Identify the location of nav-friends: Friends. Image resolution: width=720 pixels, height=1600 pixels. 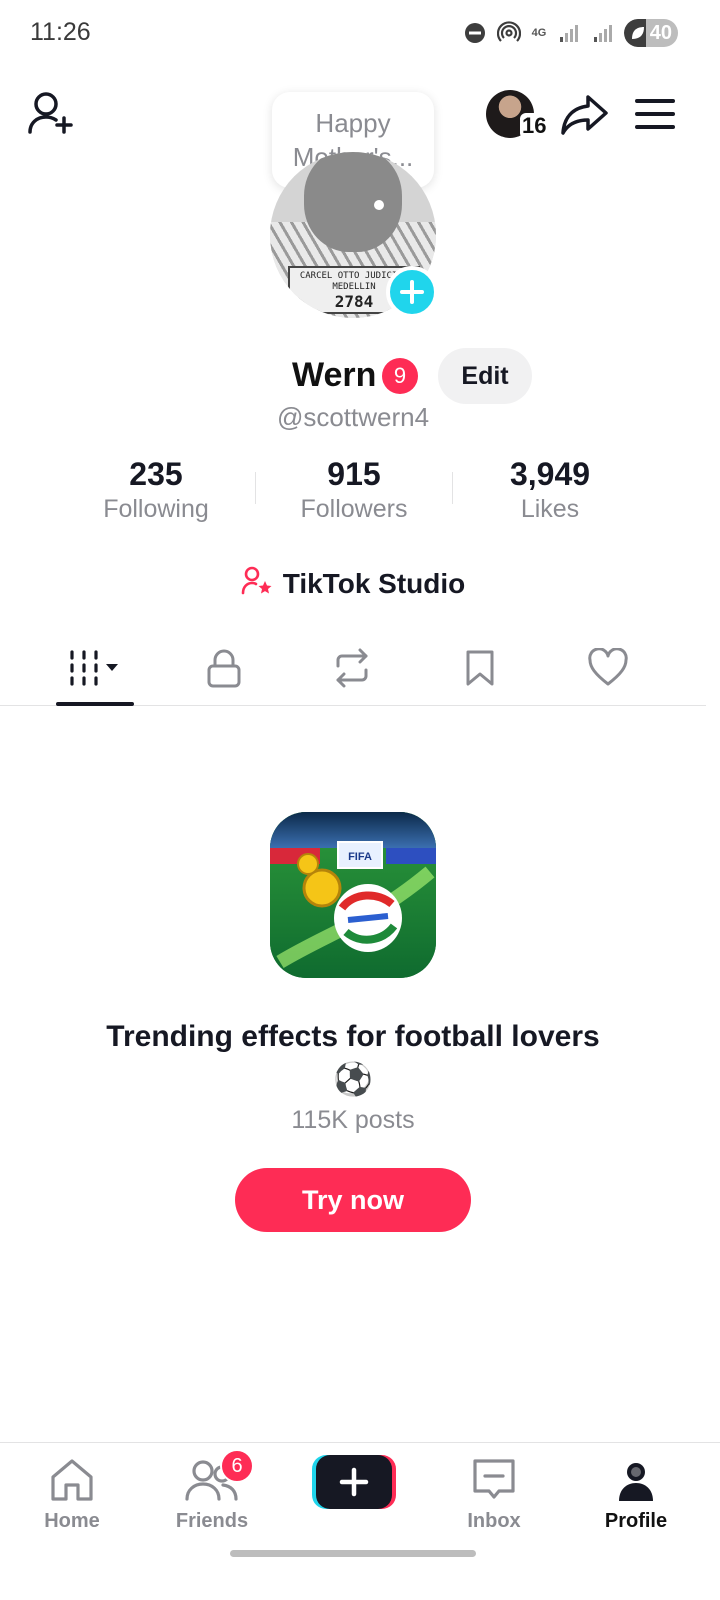
(212, 1495).